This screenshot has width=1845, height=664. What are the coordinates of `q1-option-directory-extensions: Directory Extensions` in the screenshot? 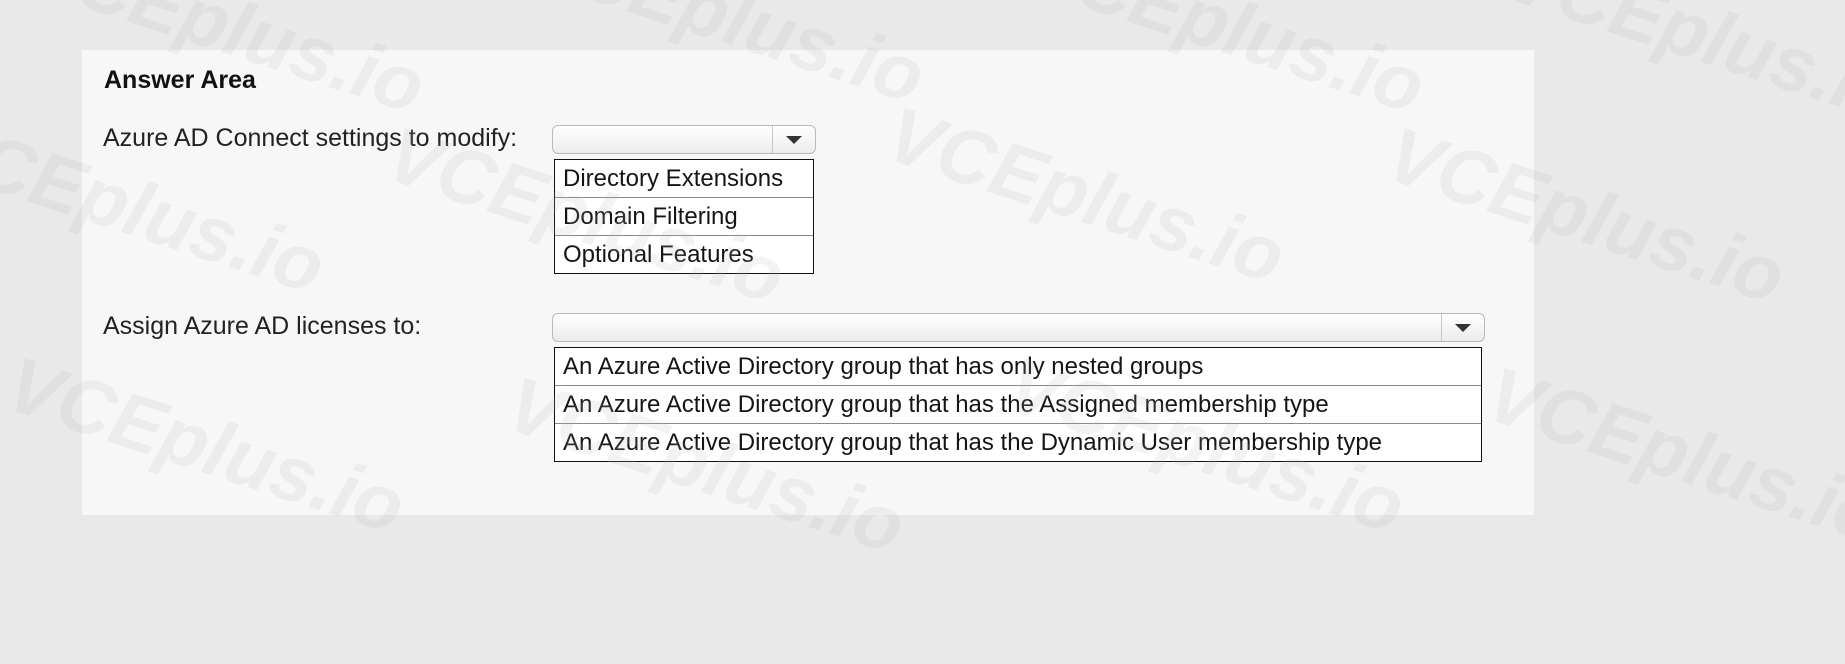 It's located at (684, 179).